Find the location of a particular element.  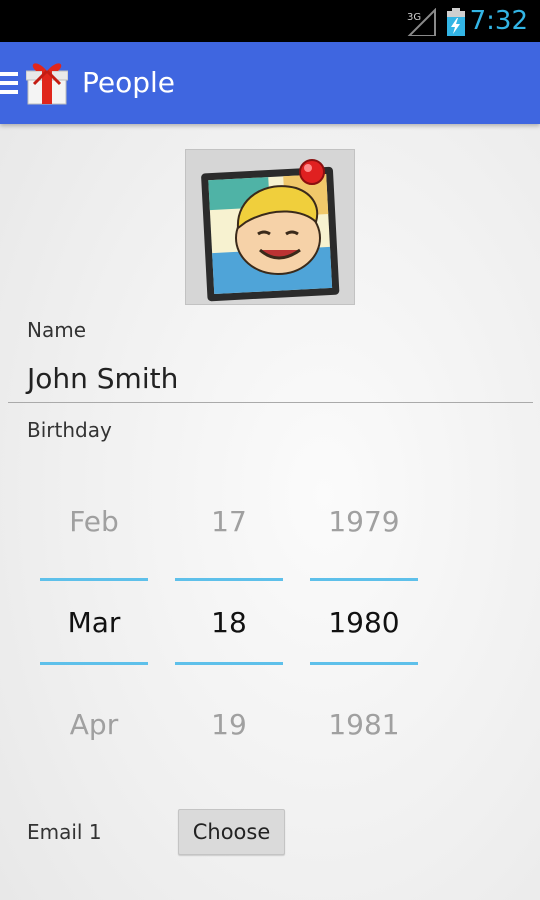

year-divider-bottom is located at coordinates (364, 663).